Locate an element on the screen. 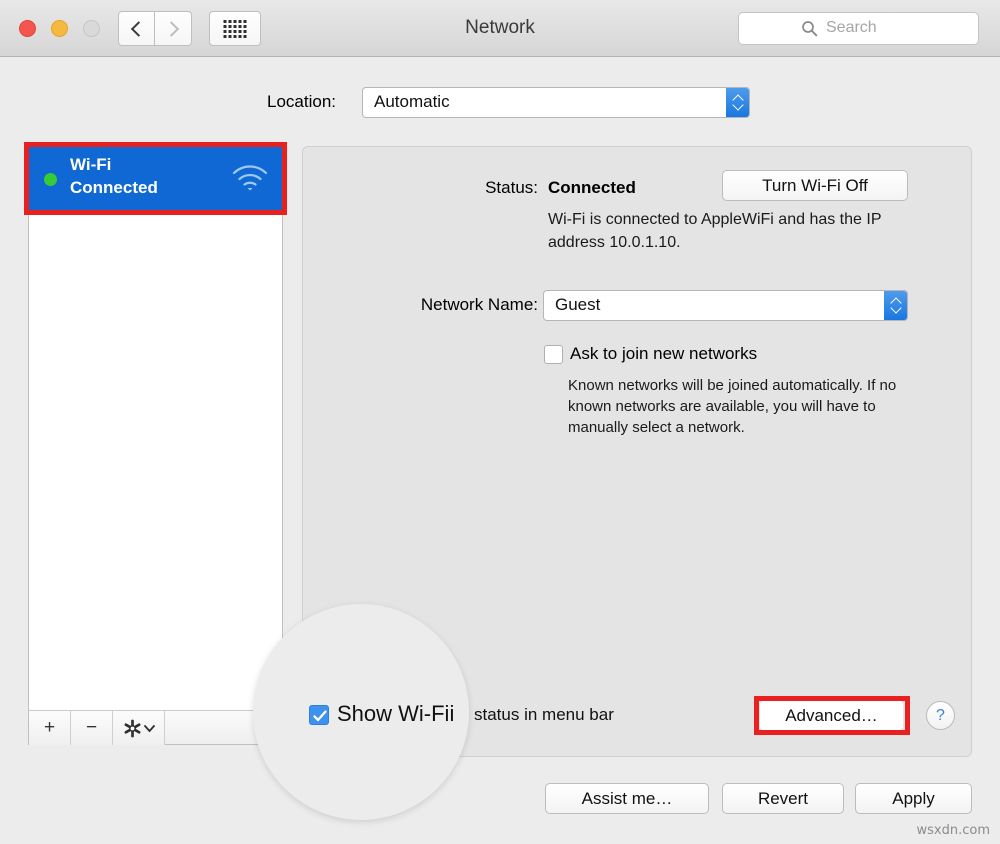 This screenshot has width=1000, height=844. network-name-label: Network Name: is located at coordinates (479, 304).